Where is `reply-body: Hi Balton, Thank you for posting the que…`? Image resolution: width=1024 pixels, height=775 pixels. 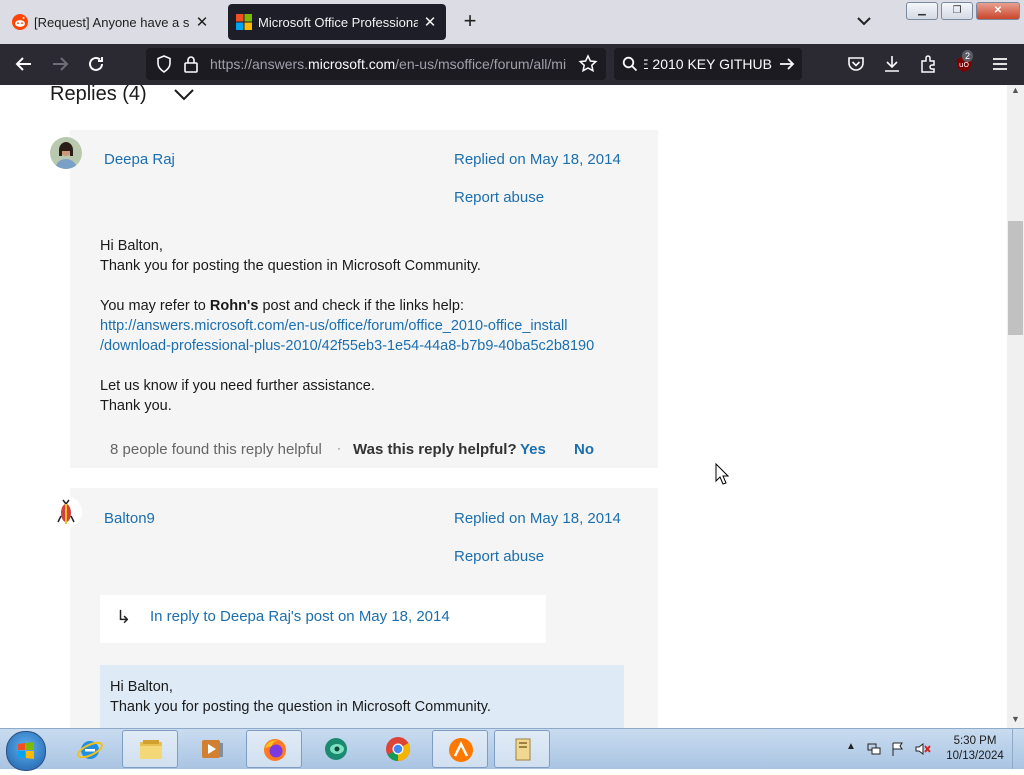 reply-body: Hi Balton, Thank you for posting the que… is located at coordinates (347, 326).